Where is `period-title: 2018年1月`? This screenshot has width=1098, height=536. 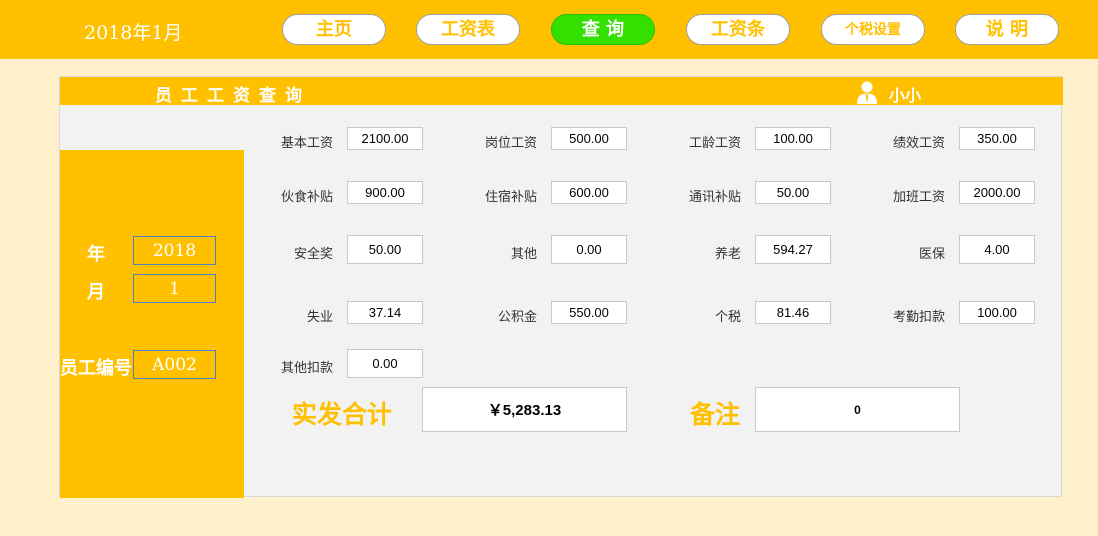 period-title: 2018年1月 is located at coordinates (133, 33).